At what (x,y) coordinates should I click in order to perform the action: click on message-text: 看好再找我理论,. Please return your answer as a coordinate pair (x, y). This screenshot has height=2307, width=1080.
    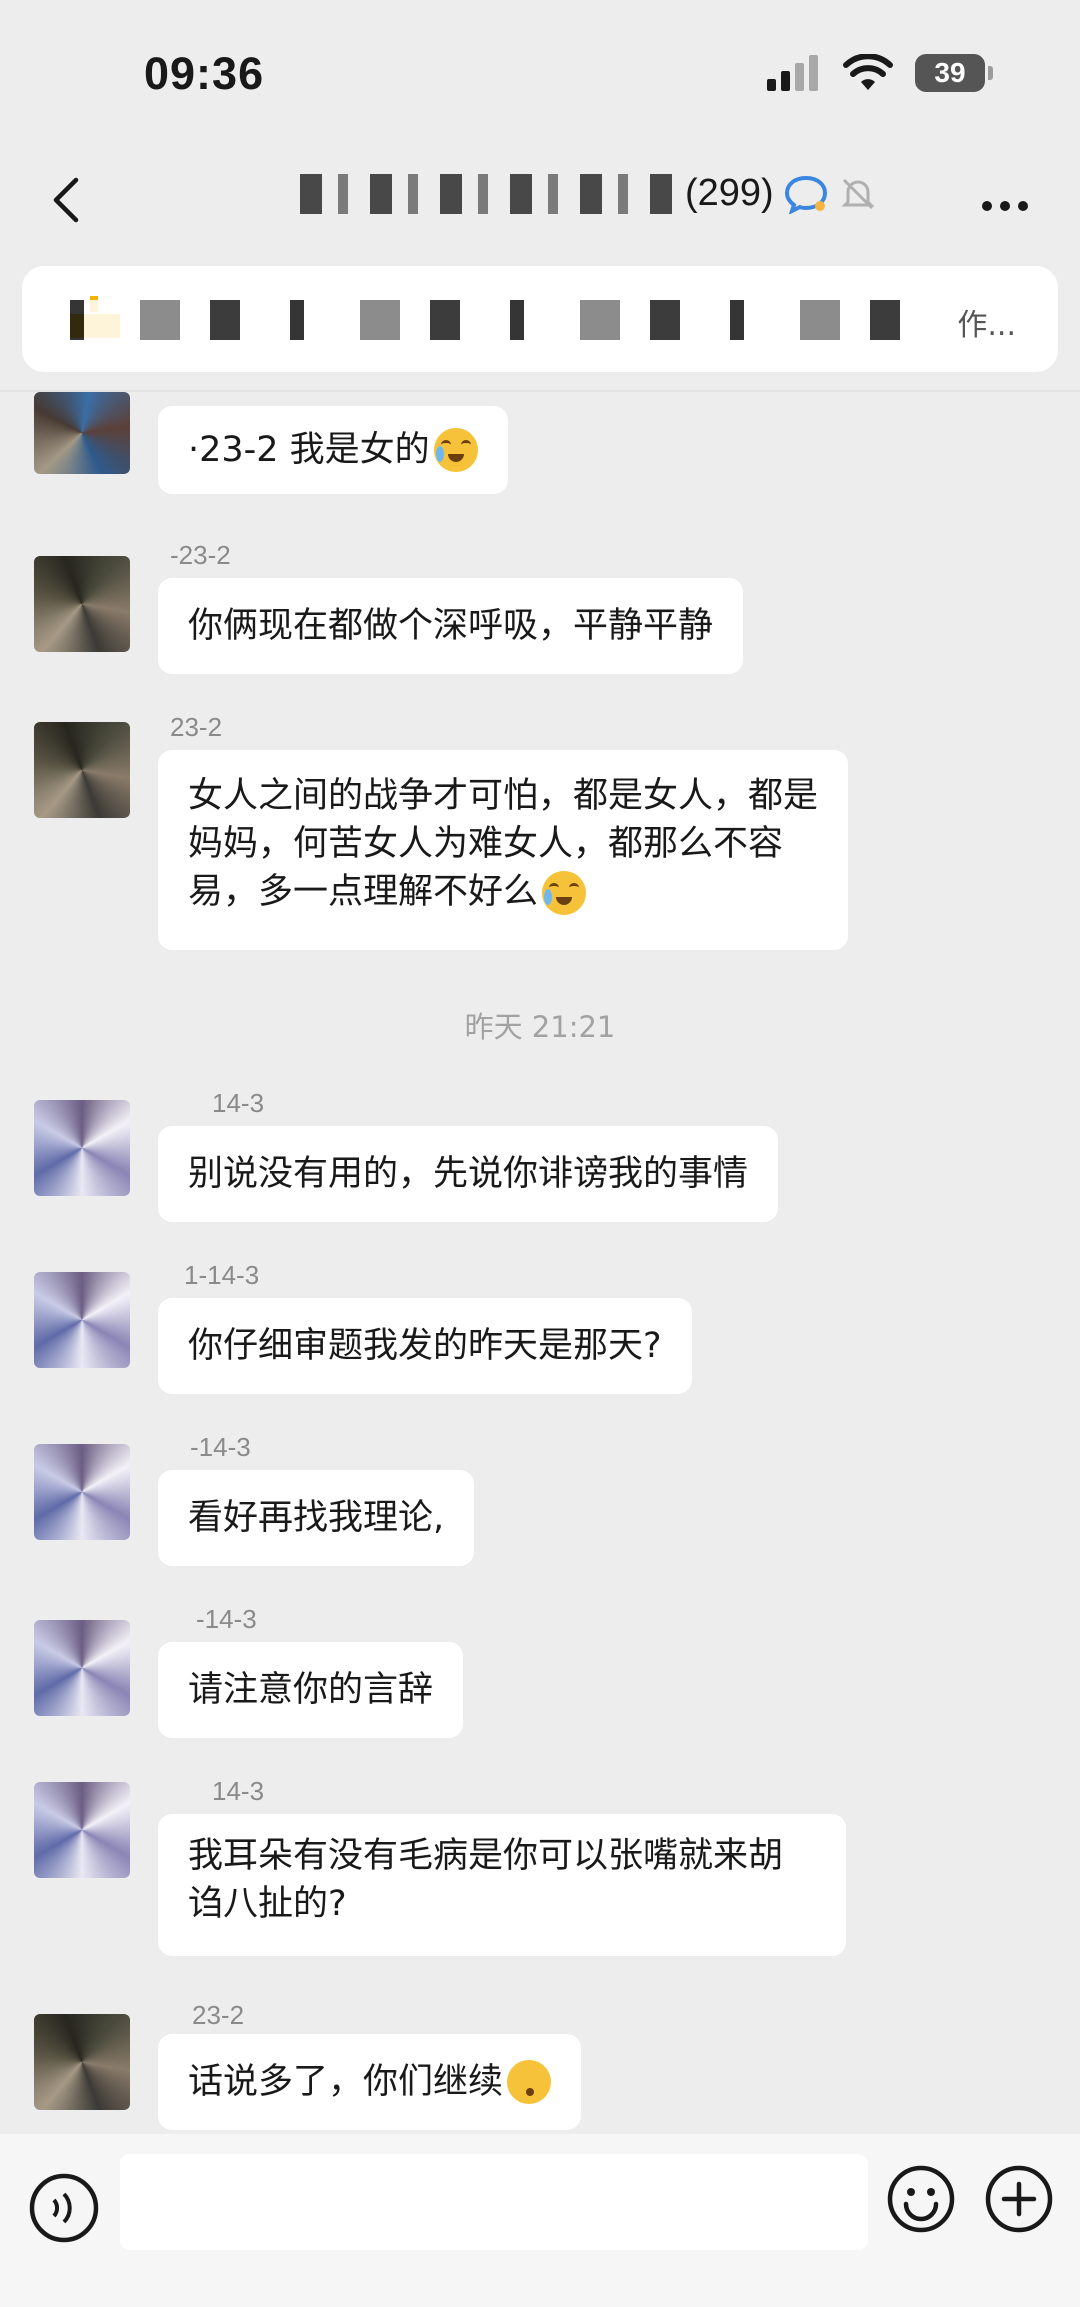
    Looking at the image, I should click on (316, 1518).